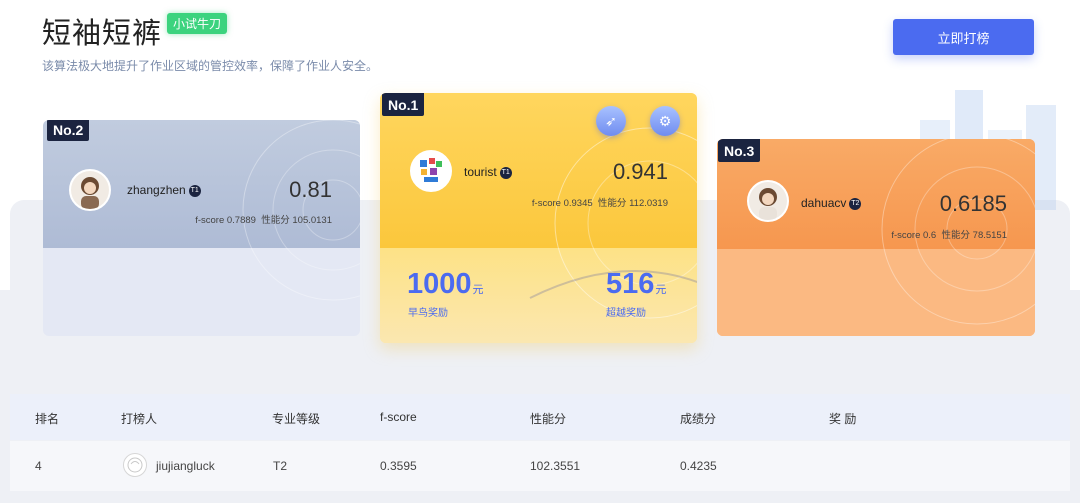 Image resolution: width=1080 pixels, height=503 pixels. What do you see at coordinates (280, 466) in the screenshot?
I see `cell-level: T2` at bounding box center [280, 466].